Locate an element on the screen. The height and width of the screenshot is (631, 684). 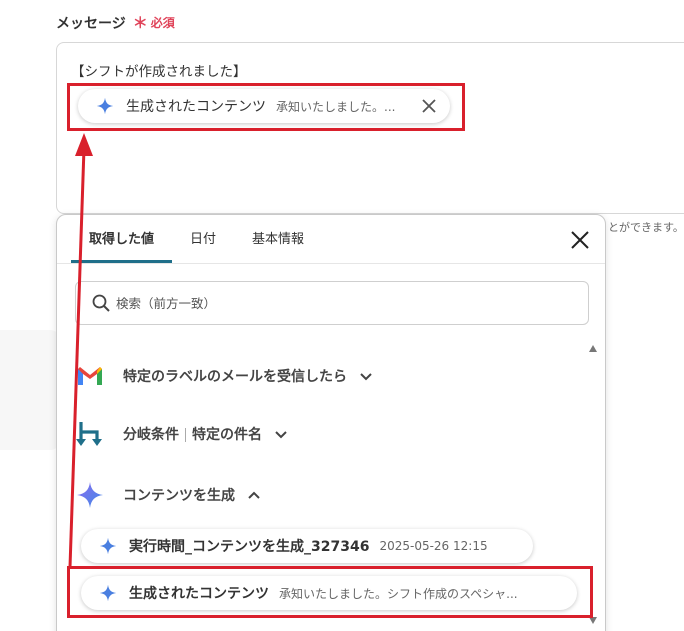
section-gmail-trigger: 特定のラベルのメールを受信したら is located at coordinates (224, 376).